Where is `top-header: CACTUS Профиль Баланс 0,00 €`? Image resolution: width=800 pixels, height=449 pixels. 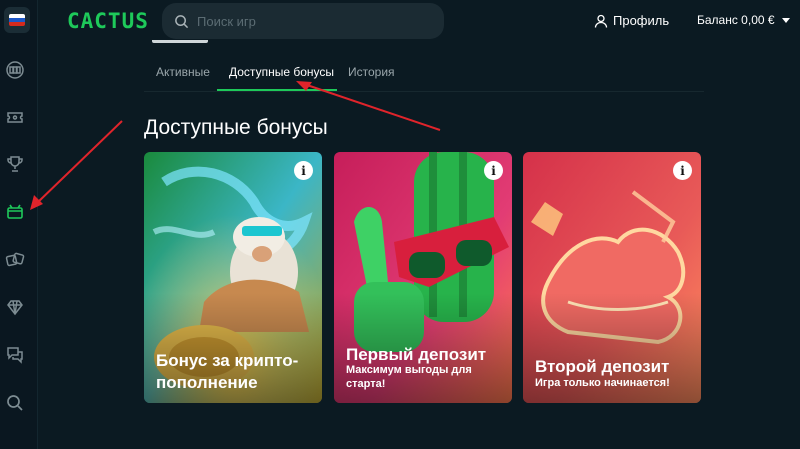
top-header: CACTUS Профиль Баланс 0,00 € is located at coordinates (419, 21).